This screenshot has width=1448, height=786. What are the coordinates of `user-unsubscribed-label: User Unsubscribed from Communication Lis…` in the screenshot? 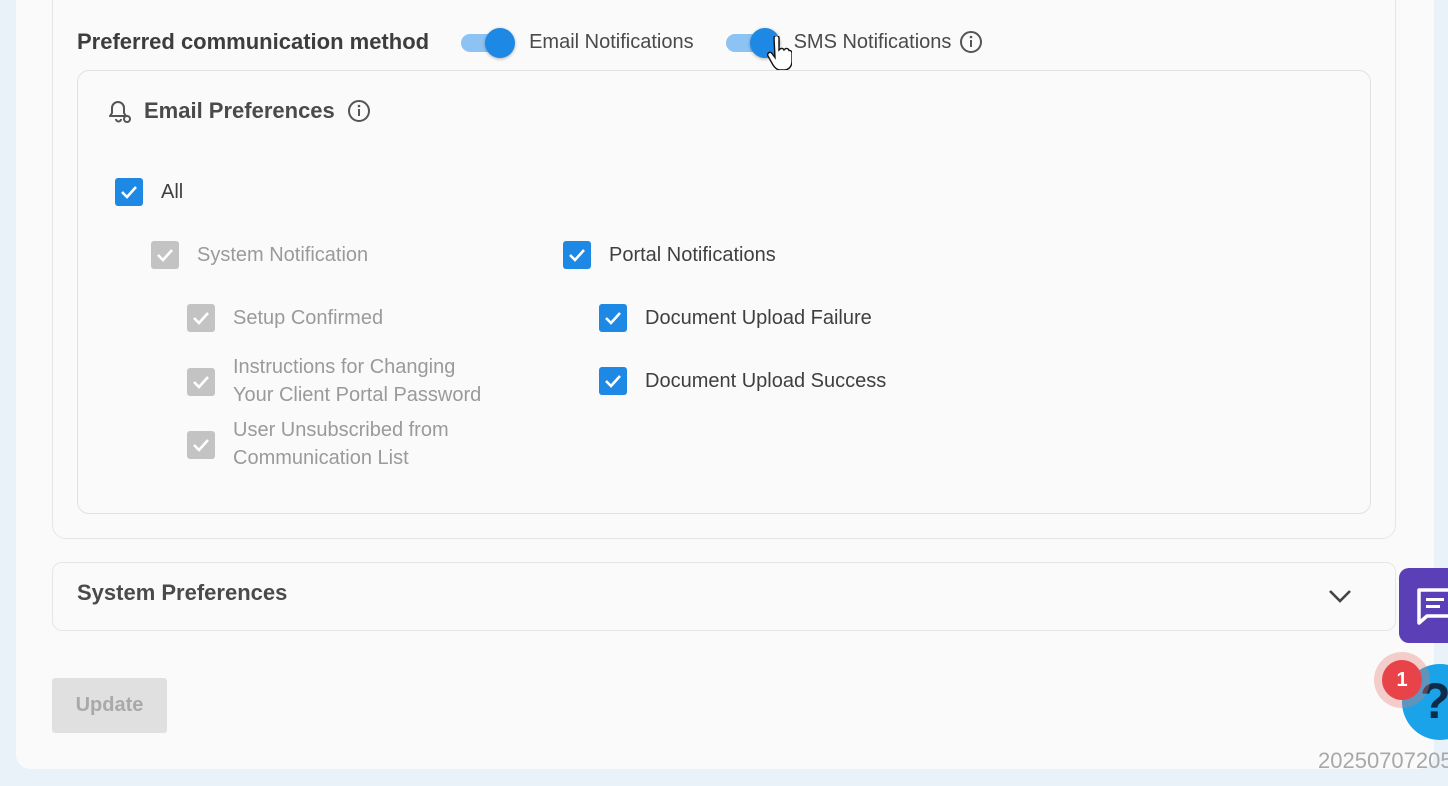 It's located at (341, 444).